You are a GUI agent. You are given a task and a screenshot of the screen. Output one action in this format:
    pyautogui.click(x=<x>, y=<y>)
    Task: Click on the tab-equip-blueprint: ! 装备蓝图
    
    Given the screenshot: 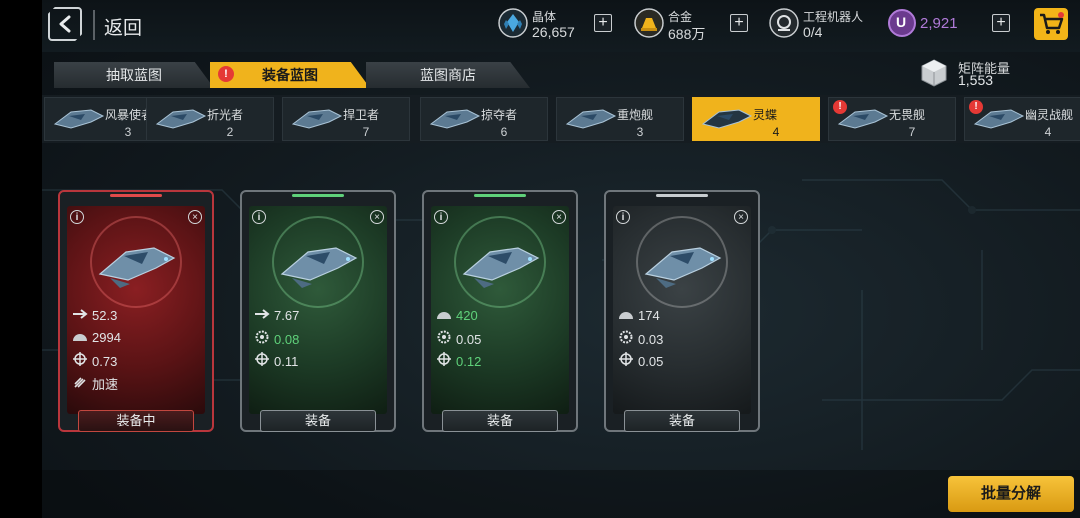 What is the action you would take?
    pyautogui.click(x=290, y=75)
    